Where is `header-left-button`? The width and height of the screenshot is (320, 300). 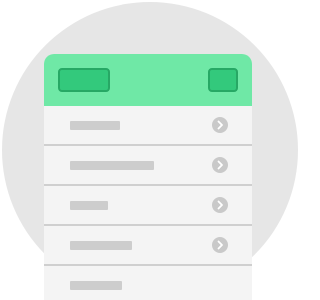
header-left-button is located at coordinates (84, 80).